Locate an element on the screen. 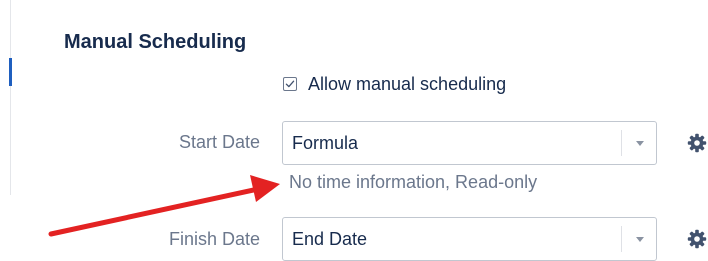 The width and height of the screenshot is (708, 261). allow-manual-scheduling-label: Allow manual scheduling is located at coordinates (407, 83).